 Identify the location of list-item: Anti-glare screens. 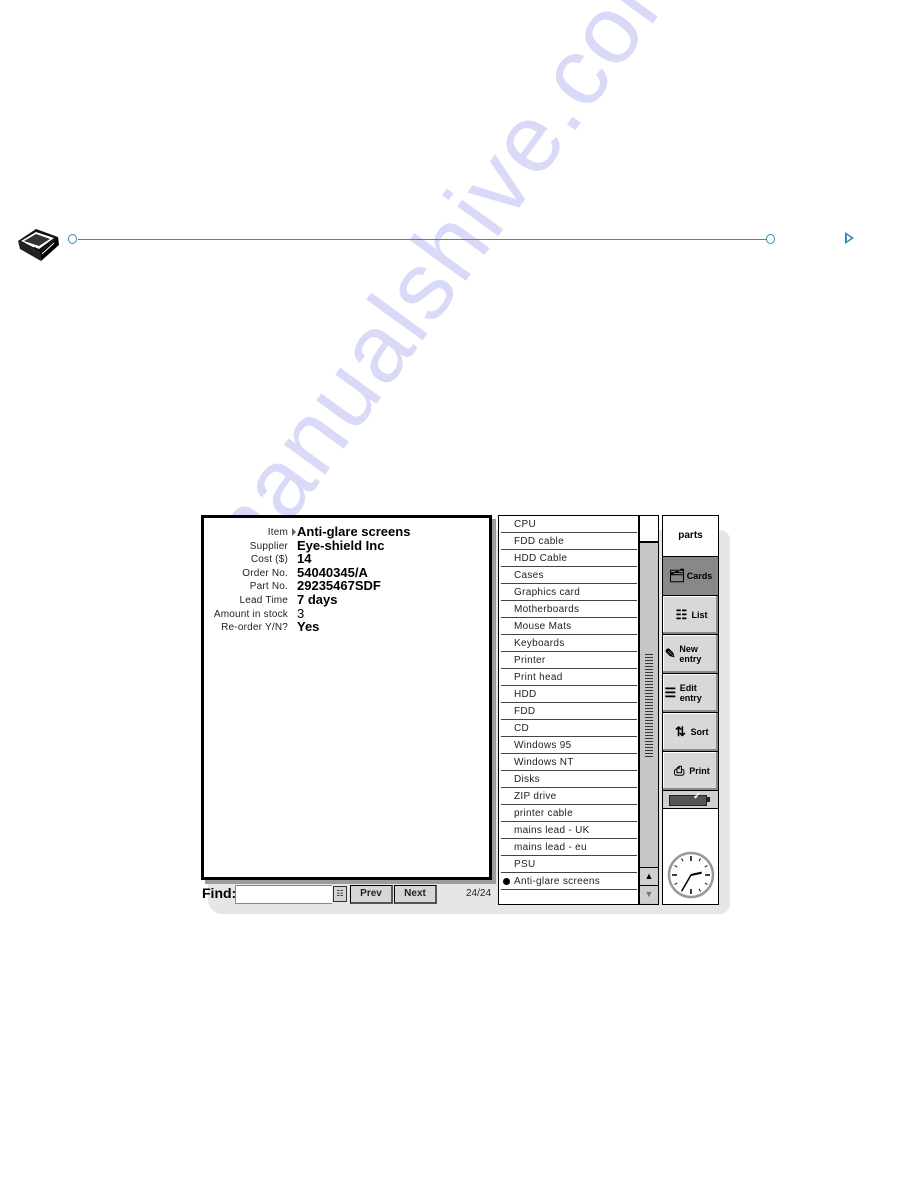
(569, 881).